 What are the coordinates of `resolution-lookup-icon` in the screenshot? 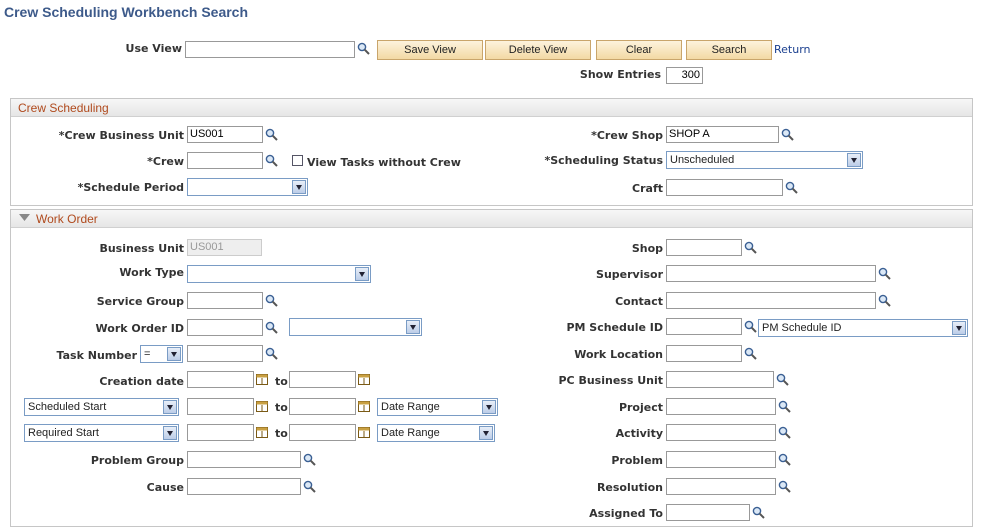 It's located at (784, 486).